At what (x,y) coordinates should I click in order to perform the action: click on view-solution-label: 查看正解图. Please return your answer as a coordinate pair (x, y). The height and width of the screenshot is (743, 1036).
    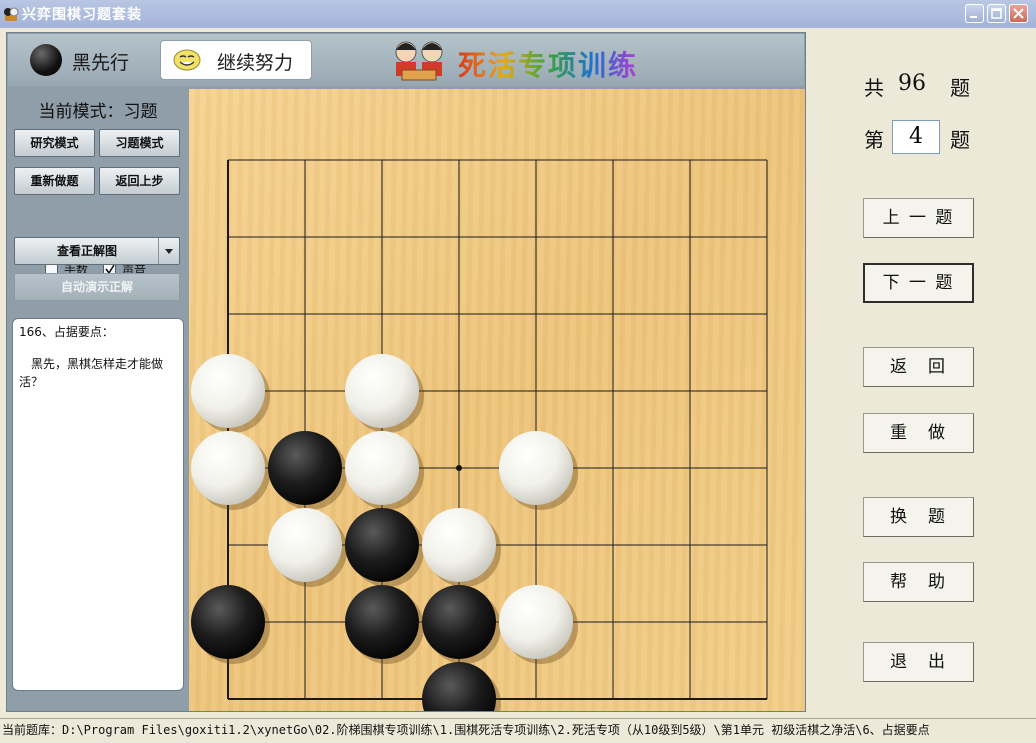
    Looking at the image, I should click on (86, 251).